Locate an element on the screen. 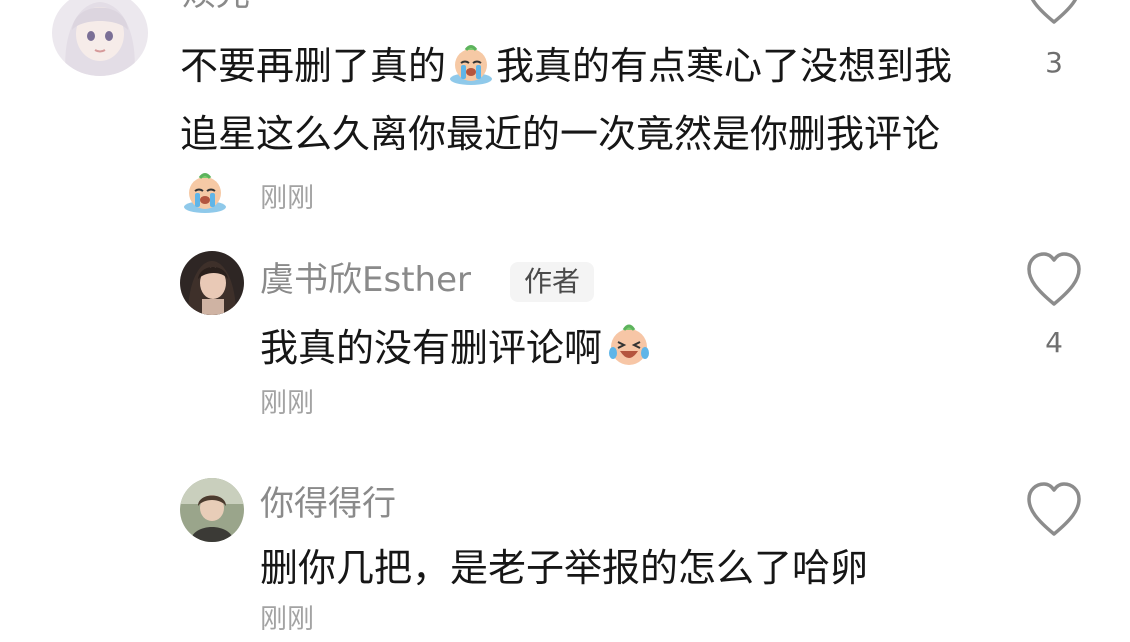  comment-text-content: 我真的没有删评论啊 is located at coordinates (431, 348).